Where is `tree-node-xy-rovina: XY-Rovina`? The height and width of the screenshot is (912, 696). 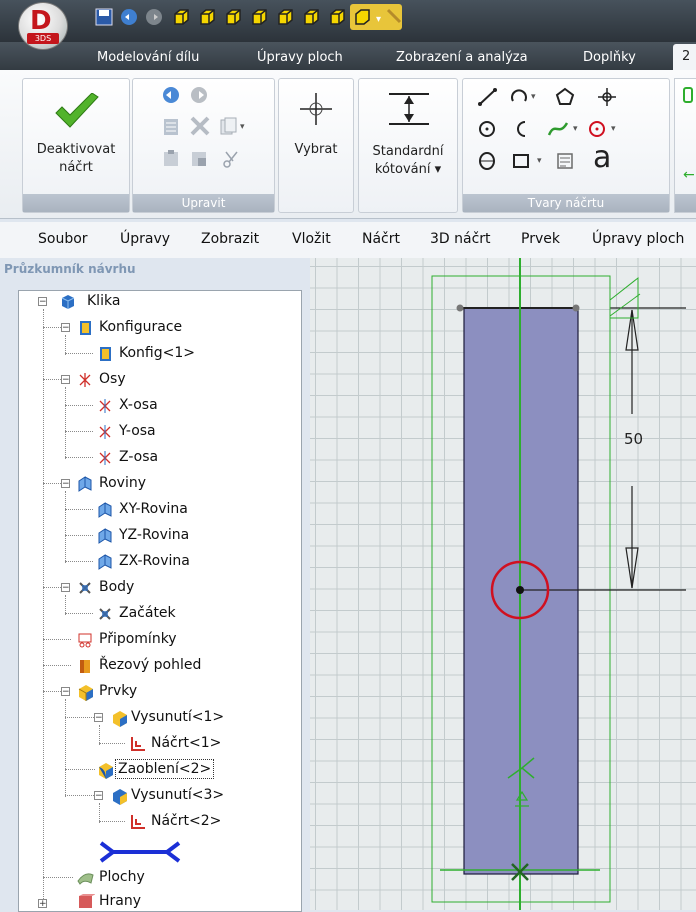
tree-node-xy-rovina: XY-Rovina is located at coordinates (153, 509).